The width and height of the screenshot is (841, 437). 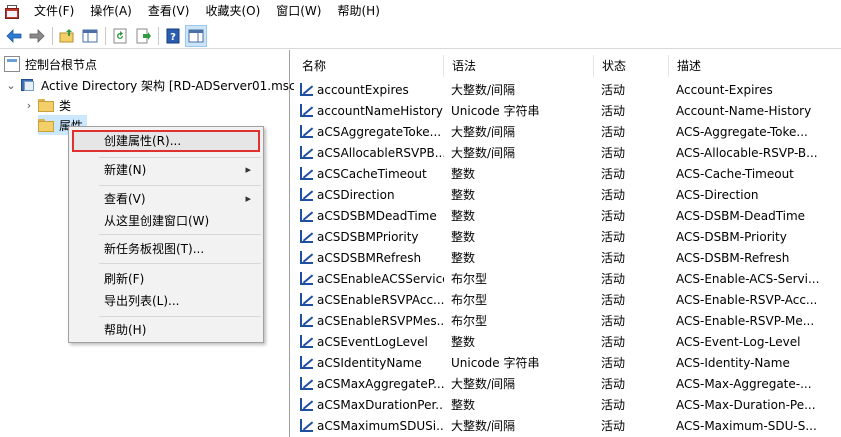 What do you see at coordinates (166, 170) in the screenshot?
I see `menu-item-new: 新建(N) ▸` at bounding box center [166, 170].